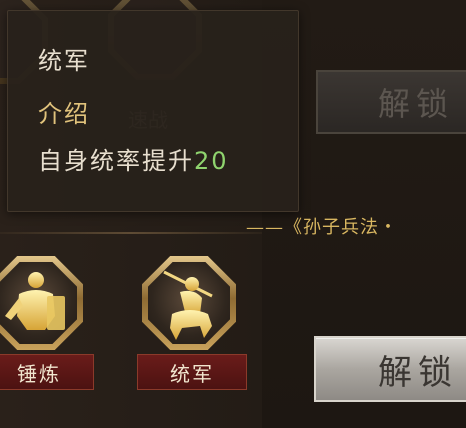 Image resolution: width=466 pixels, height=428 pixels. I want to click on tooltip-title: 统军, so click(64, 61).